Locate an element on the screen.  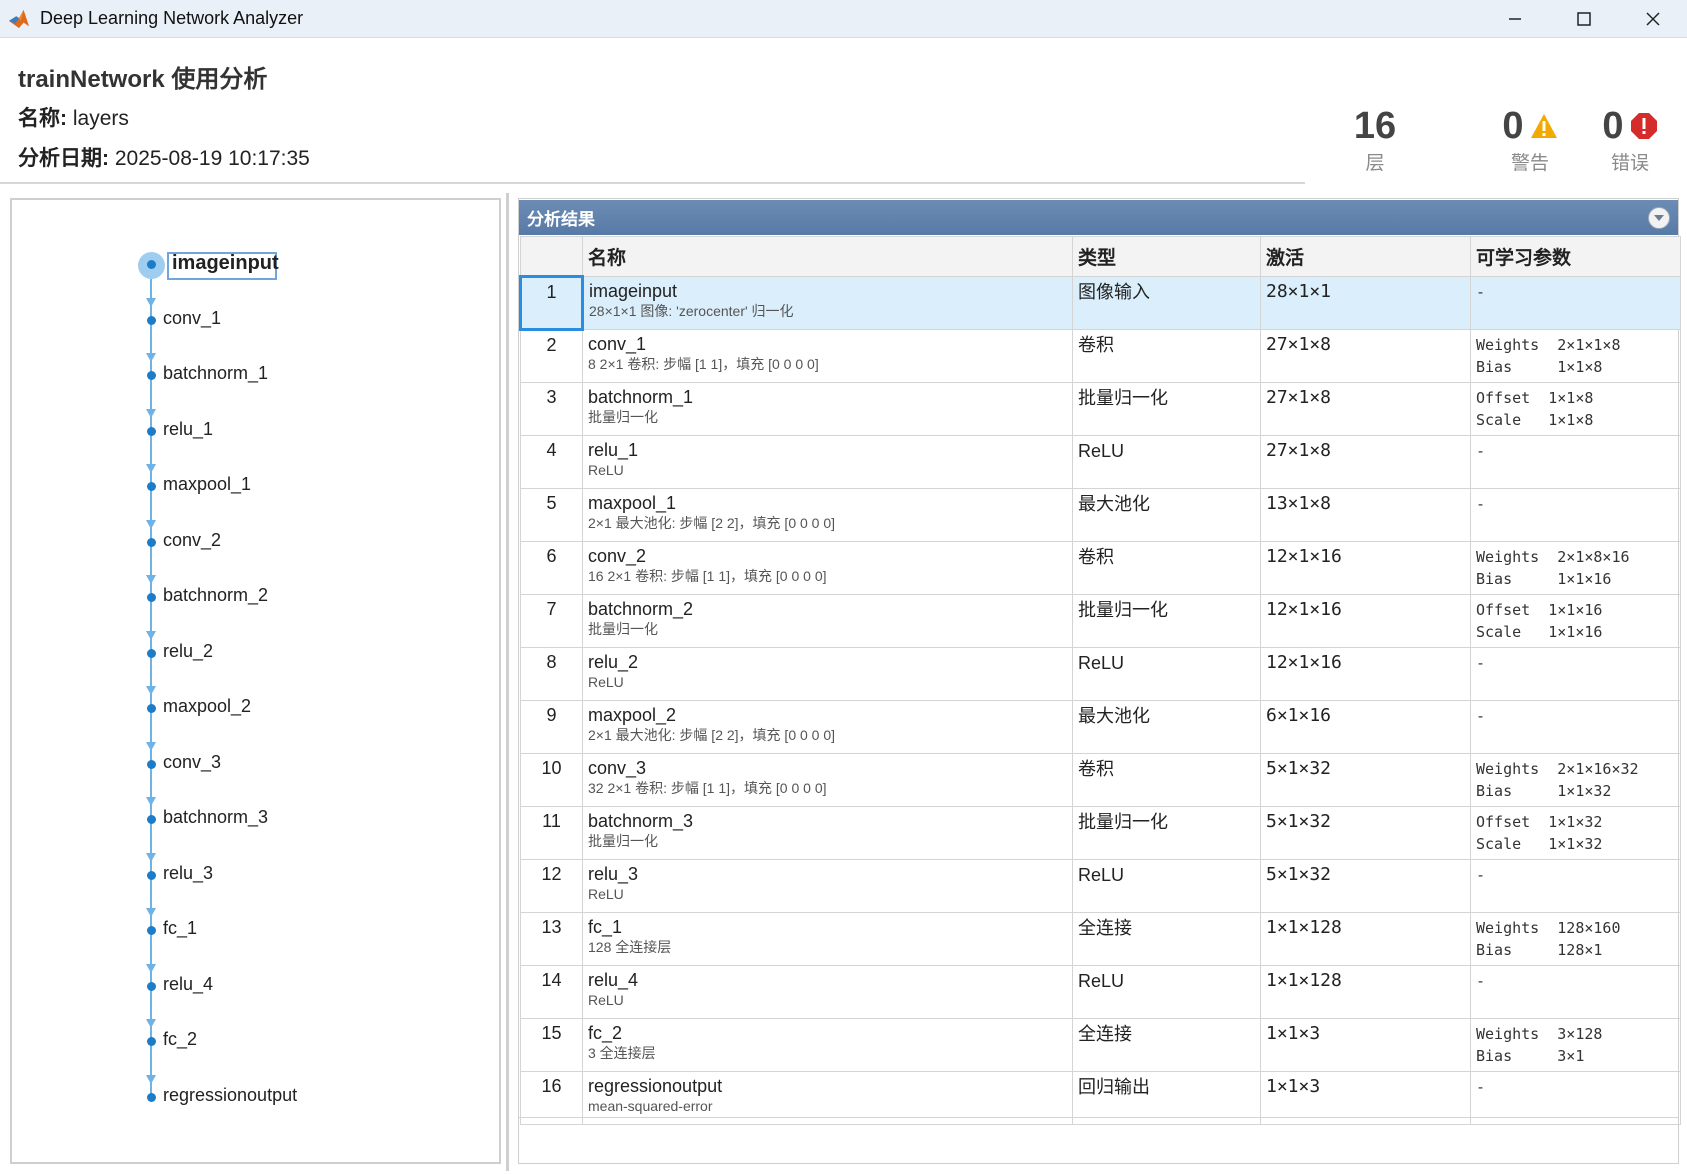
row-index: 2 is located at coordinates (551, 356).